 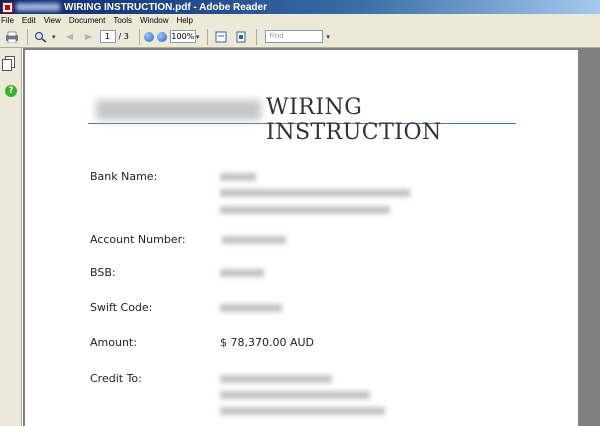 I want to click on credit-to-label: Credit To:, so click(x=116, y=378).